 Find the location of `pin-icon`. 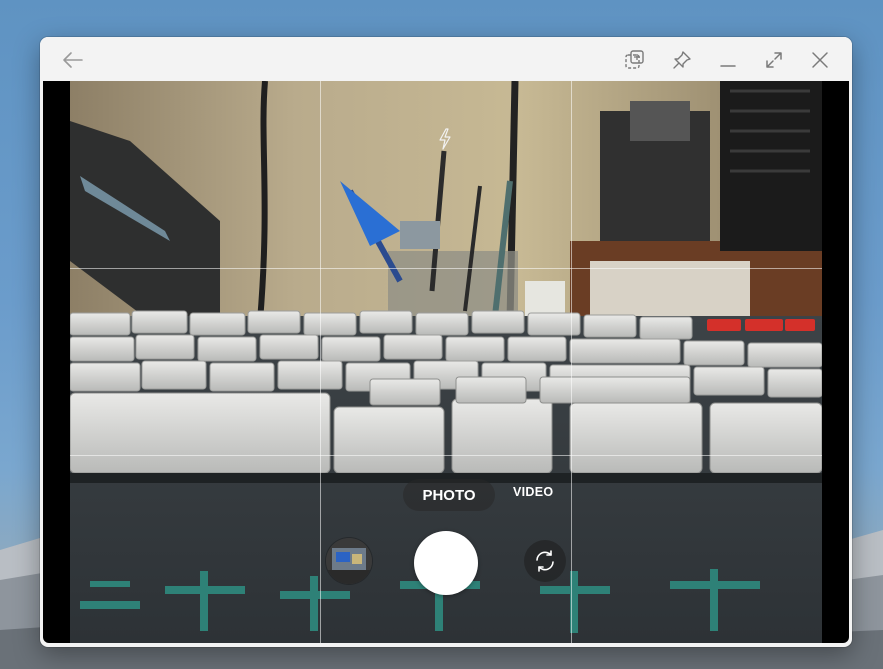

pin-icon is located at coordinates (682, 60).